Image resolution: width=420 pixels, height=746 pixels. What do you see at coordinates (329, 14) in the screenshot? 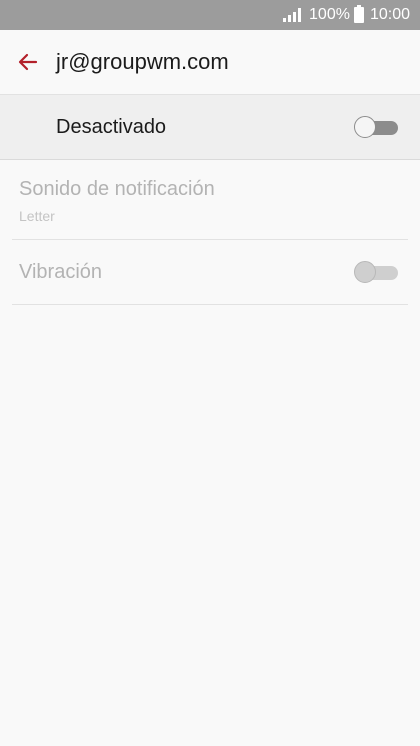
I see `battery-percent: 100%` at bounding box center [329, 14].